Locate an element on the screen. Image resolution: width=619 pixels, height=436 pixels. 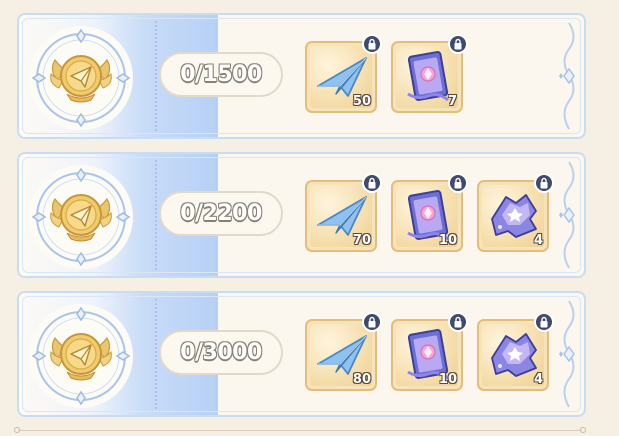
progress-text: 0/1500 is located at coordinates (221, 74).